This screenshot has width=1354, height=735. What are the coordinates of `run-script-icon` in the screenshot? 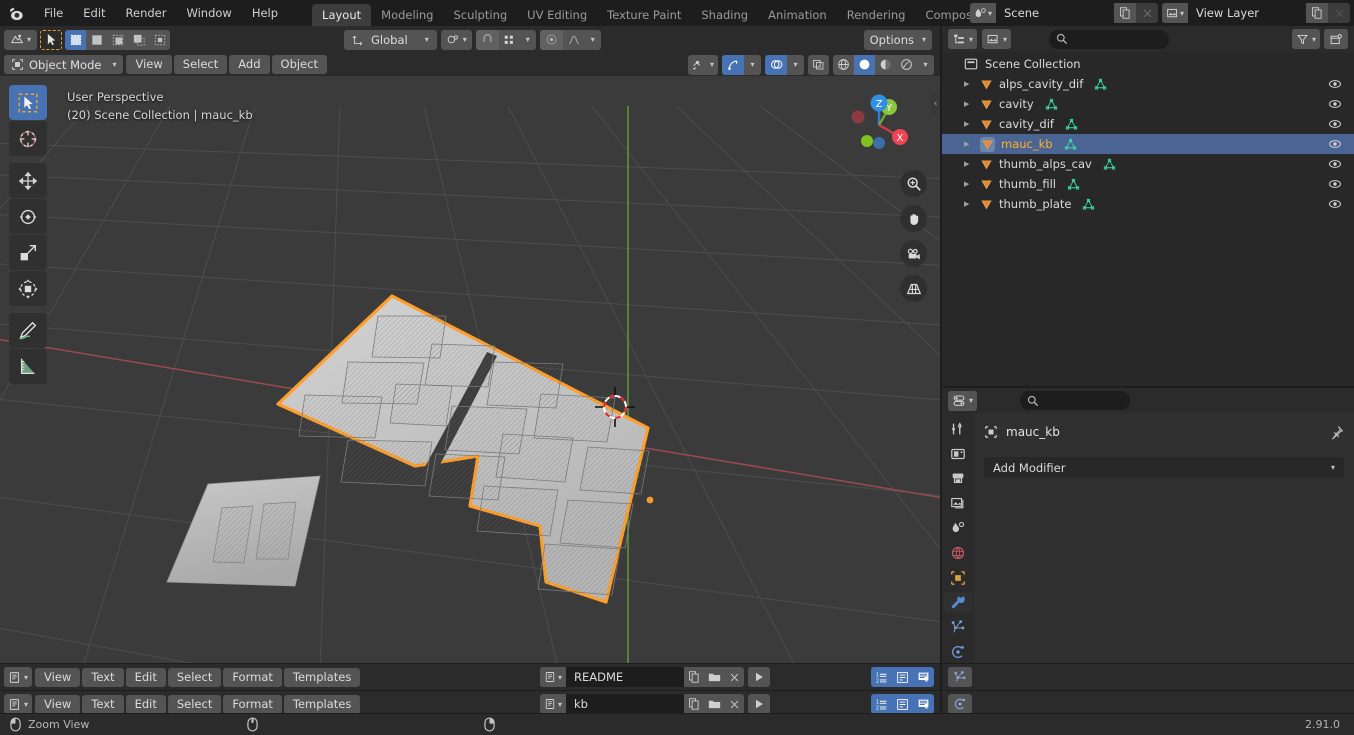 It's located at (759, 677).